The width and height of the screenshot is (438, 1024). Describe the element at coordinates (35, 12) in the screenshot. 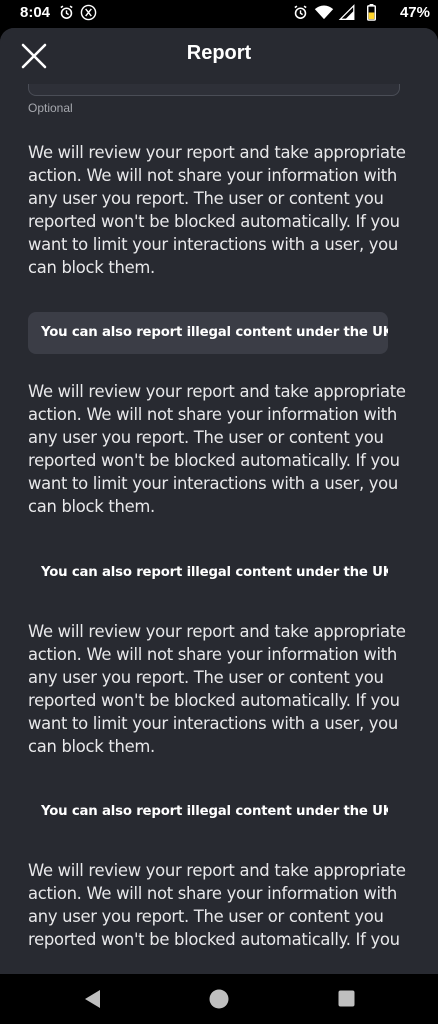

I see `status-time: 8:04` at that location.